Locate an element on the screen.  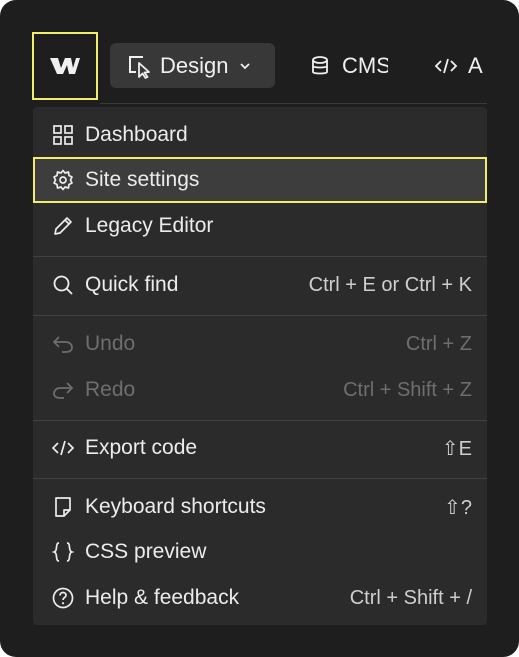
design-mode-button: Design is located at coordinates (192, 65).